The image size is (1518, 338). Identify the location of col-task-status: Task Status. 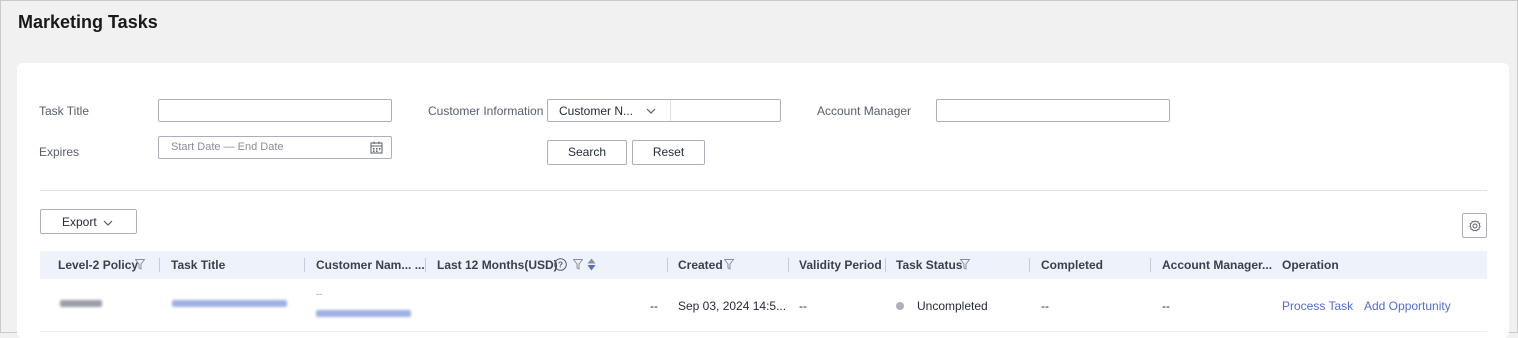
(929, 265).